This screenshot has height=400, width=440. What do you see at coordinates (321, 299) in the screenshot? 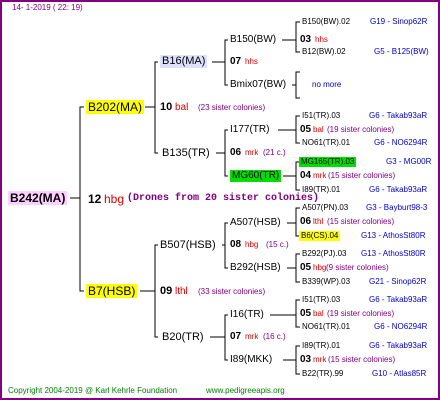
I see `queen-gen5-10-name: I51(TR).03` at bounding box center [321, 299].